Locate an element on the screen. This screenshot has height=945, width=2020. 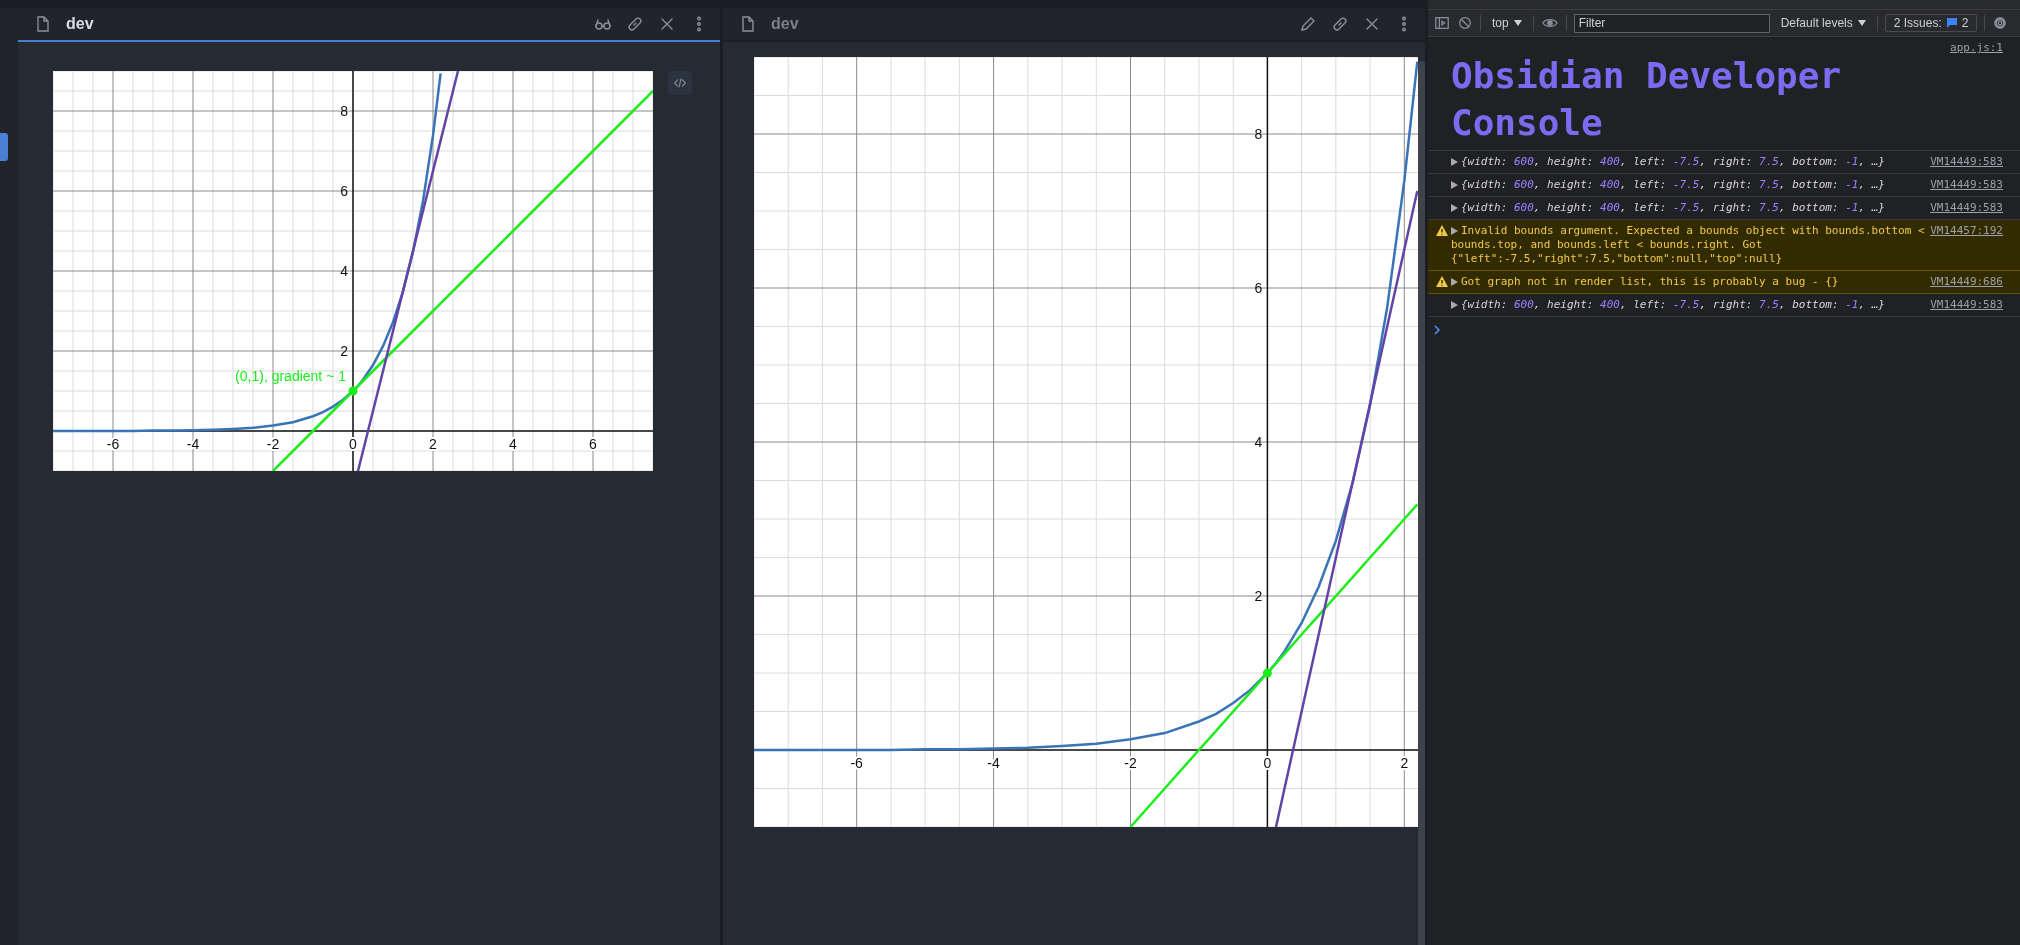
message-icon is located at coordinates (1951, 23).